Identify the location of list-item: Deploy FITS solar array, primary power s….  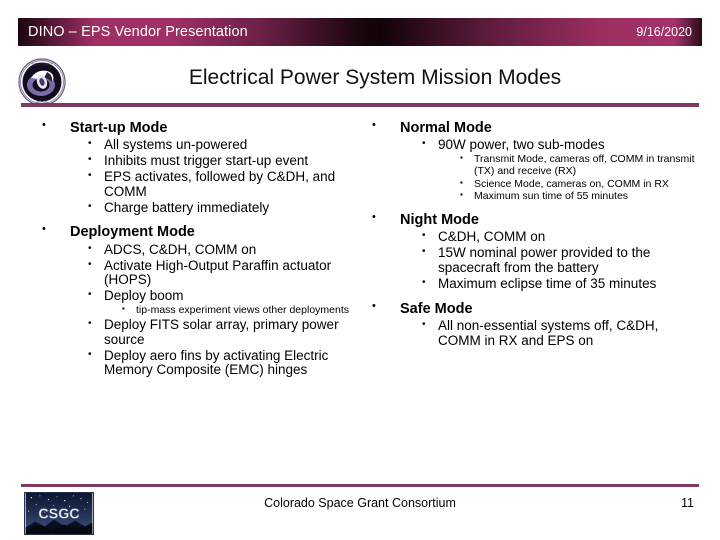
(191, 332).